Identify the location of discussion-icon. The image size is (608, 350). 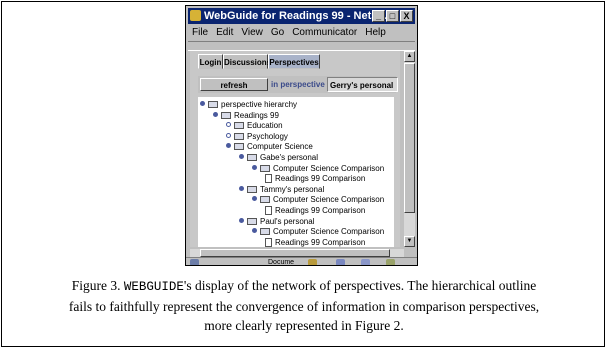
(365, 262).